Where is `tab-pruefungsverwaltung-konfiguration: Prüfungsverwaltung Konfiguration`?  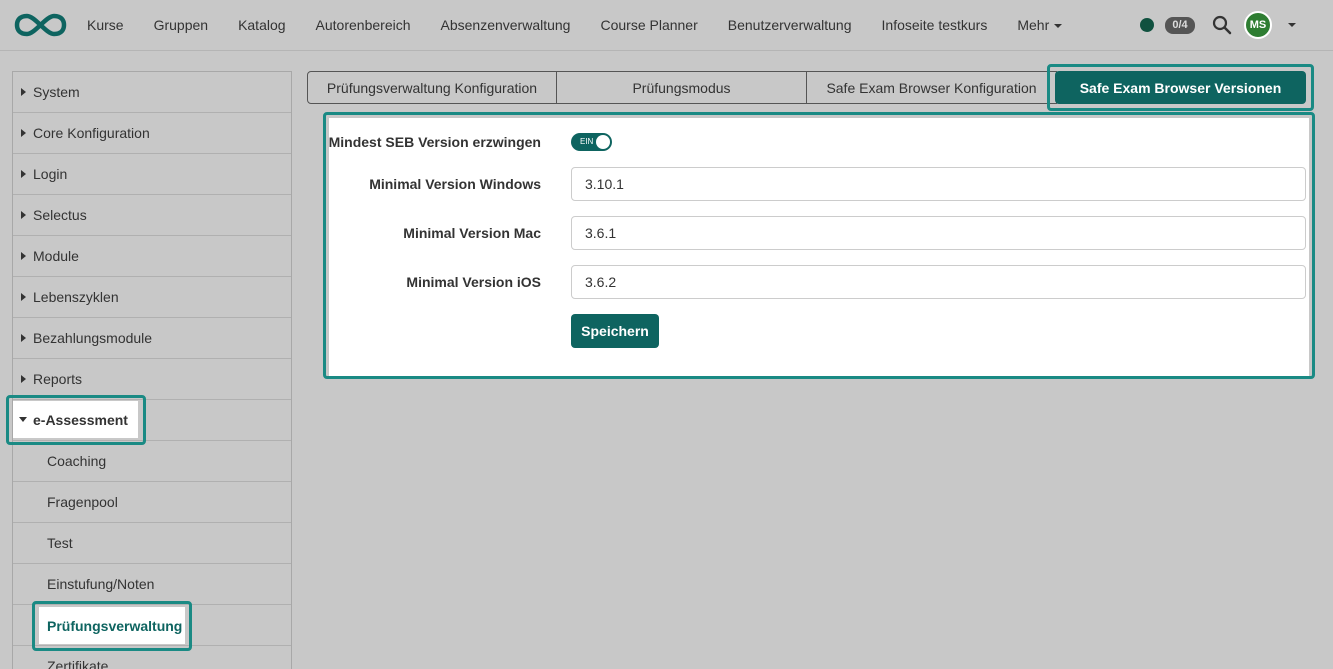 tab-pruefungsverwaltung-konfiguration: Prüfungsverwaltung Konfiguration is located at coordinates (432, 87).